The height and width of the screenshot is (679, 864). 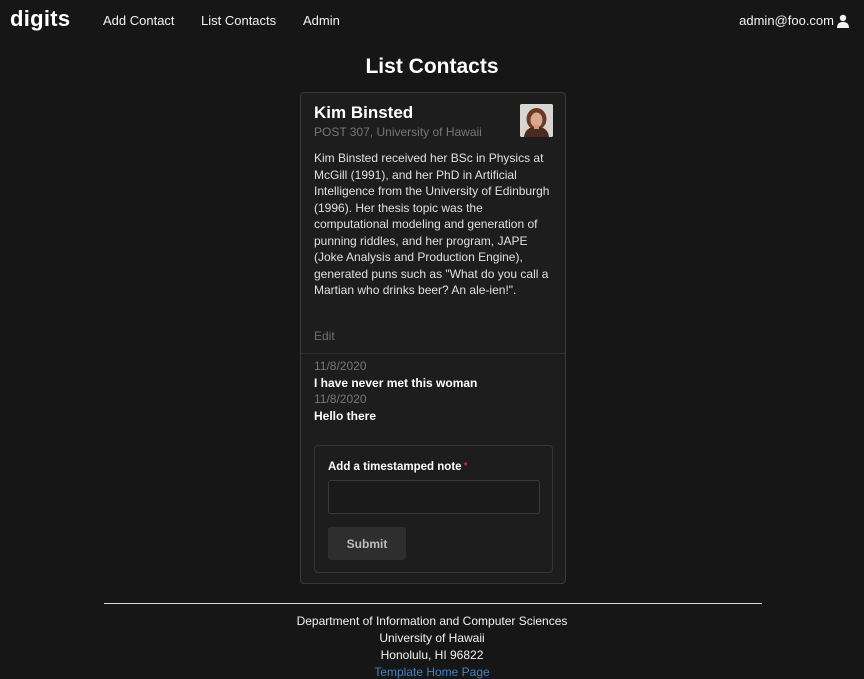 What do you see at coordinates (536, 120) in the screenshot?
I see `contact-avatar` at bounding box center [536, 120].